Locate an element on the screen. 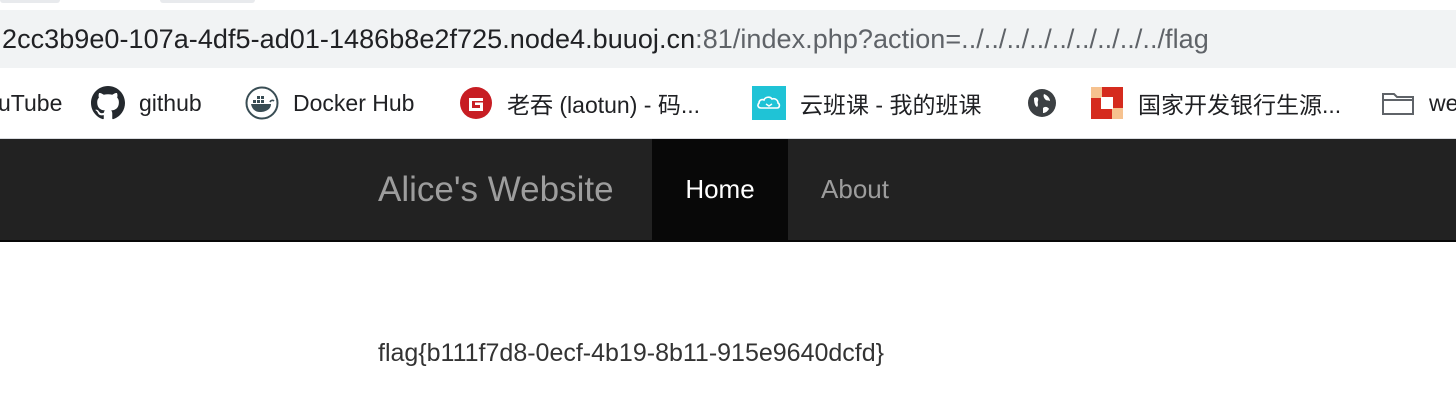 This screenshot has height=402, width=1456. site-brand: Alice's Website is located at coordinates (496, 189).